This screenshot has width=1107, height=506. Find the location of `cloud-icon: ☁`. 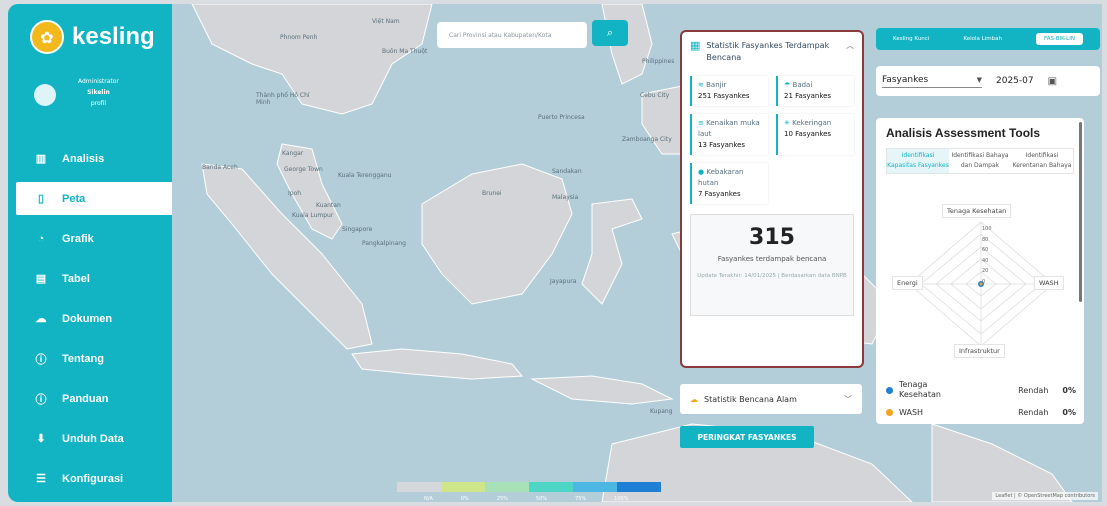

cloud-icon: ☁ is located at coordinates (41, 319).